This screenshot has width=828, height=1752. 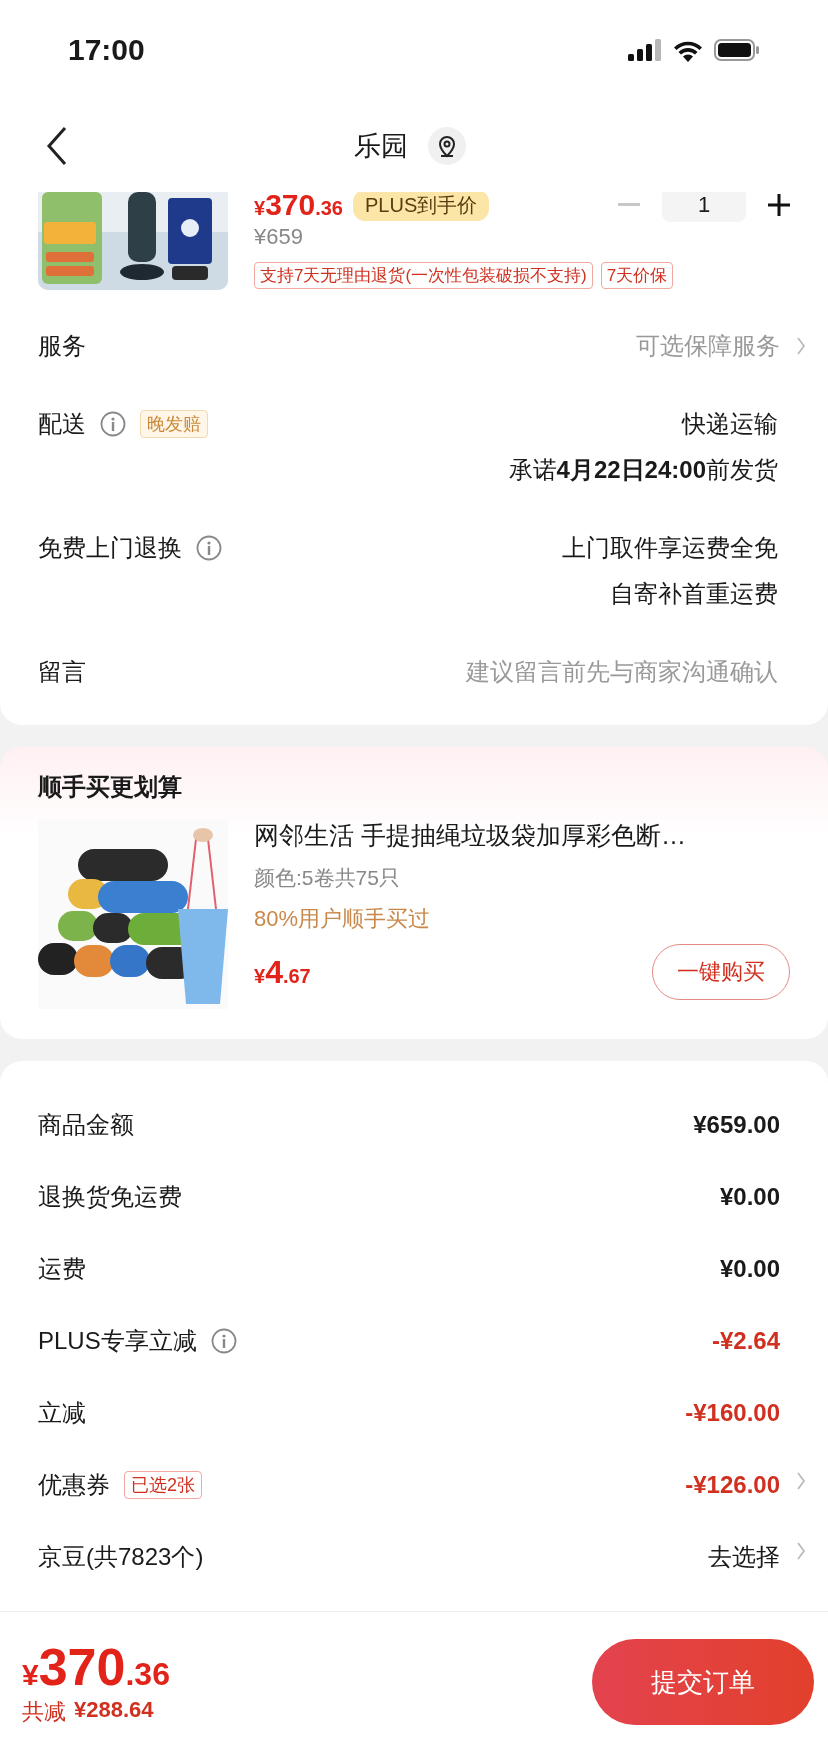 I want to click on page-title: 乐园, so click(x=381, y=146).